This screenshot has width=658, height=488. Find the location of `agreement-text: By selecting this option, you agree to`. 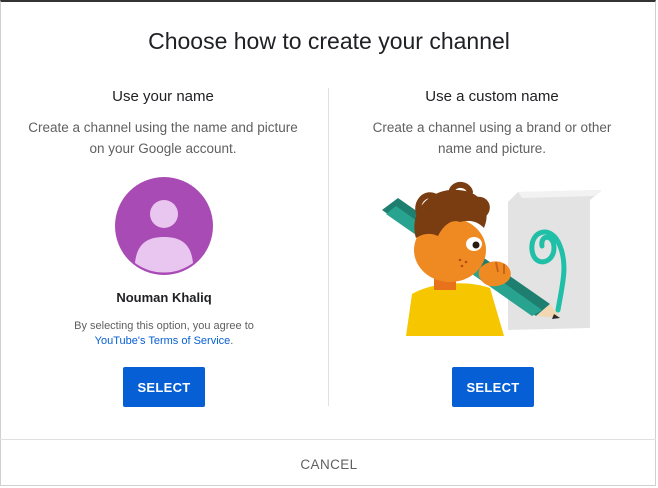

agreement-text: By selecting this option, you agree to is located at coordinates (164, 326).